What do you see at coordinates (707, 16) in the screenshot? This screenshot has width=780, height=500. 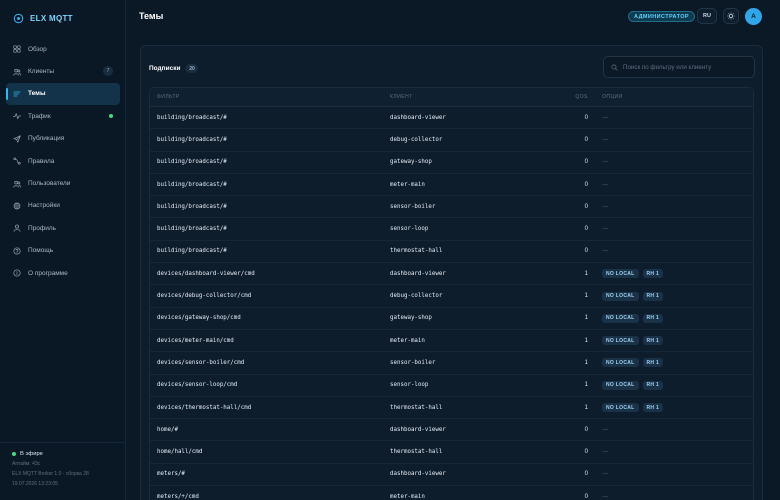 I see `language-button: RU` at bounding box center [707, 16].